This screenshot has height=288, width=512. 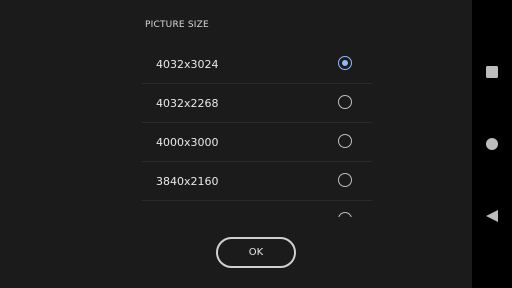 I want to click on list-item: 4000x3000, so click(x=257, y=142).